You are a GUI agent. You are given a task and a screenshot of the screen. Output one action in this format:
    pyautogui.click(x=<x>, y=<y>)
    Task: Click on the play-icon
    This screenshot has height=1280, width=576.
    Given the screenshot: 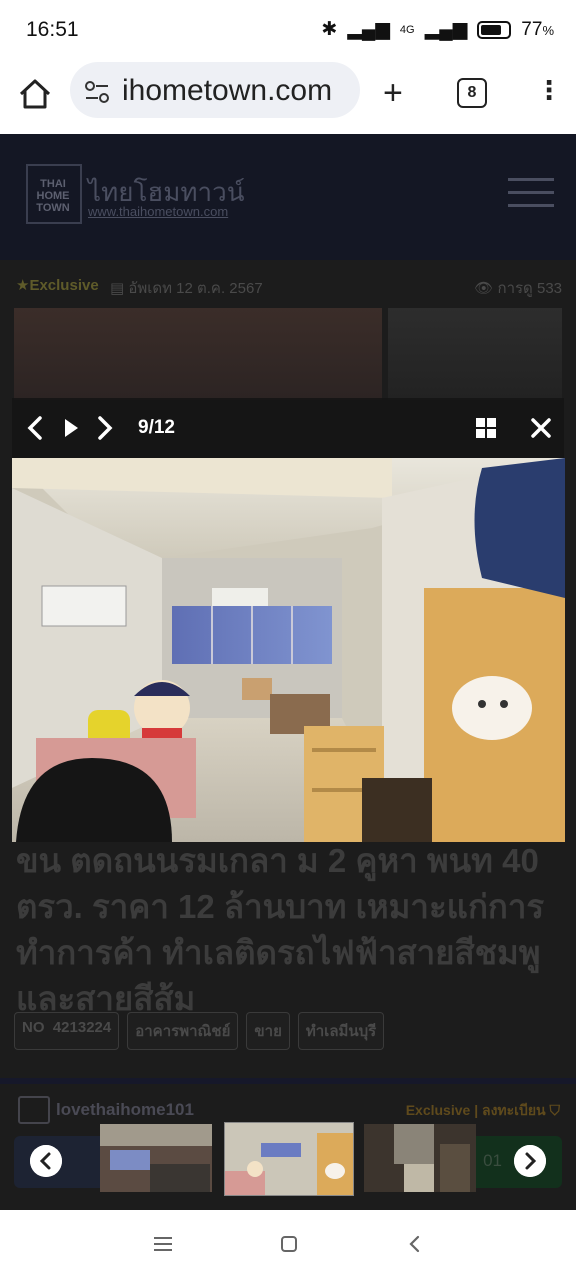 What is the action you would take?
    pyautogui.click(x=71, y=428)
    